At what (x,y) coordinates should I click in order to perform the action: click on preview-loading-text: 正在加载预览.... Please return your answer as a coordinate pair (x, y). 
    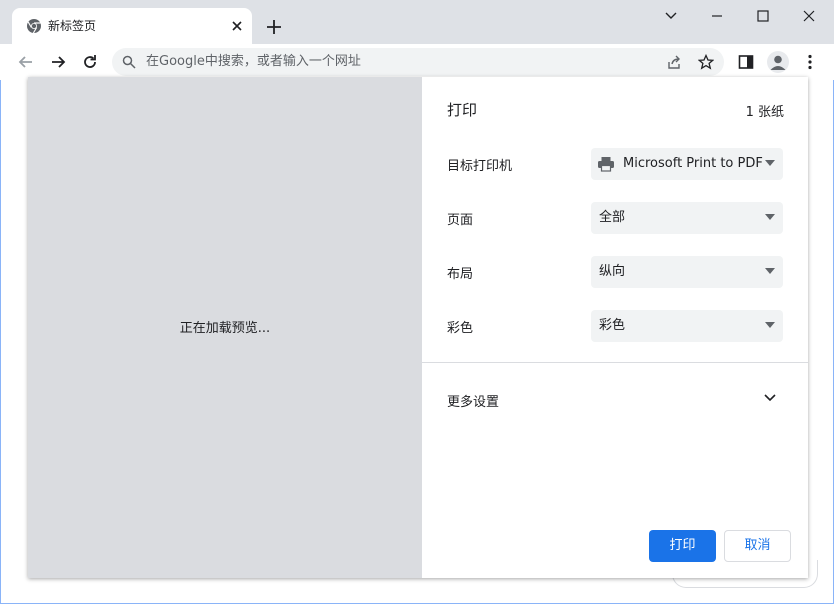
    Looking at the image, I should click on (225, 328).